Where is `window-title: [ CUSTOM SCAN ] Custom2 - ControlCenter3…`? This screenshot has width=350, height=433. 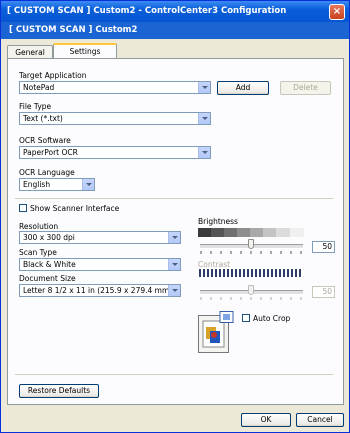 window-title: [ CUSTOM SCAN ] Custom2 - ControlCenter3… is located at coordinates (147, 11).